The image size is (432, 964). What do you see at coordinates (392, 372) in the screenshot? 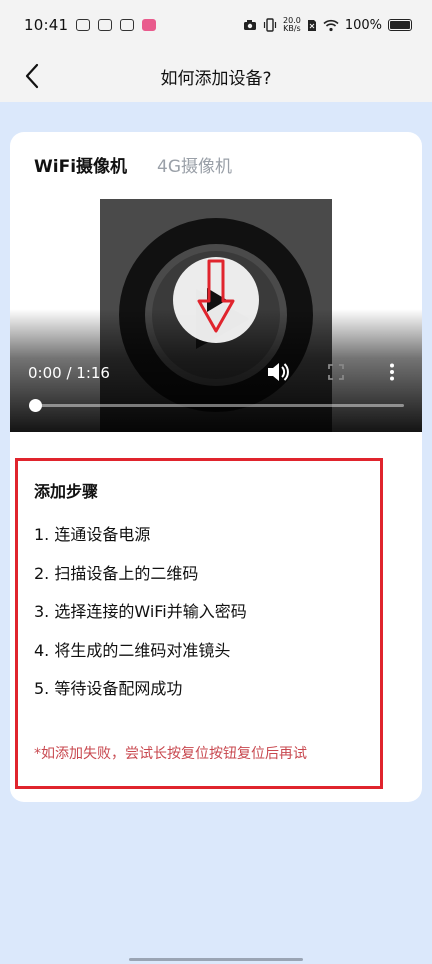
I see `more-vertical-icon` at bounding box center [392, 372].